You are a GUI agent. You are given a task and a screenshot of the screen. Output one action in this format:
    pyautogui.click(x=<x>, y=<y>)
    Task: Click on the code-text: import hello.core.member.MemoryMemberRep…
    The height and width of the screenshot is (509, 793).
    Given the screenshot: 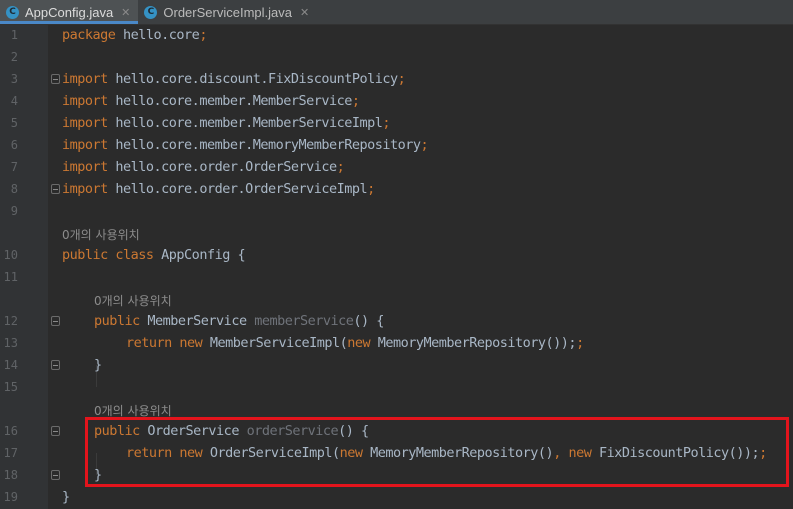 What is the action you would take?
    pyautogui.click(x=245, y=145)
    